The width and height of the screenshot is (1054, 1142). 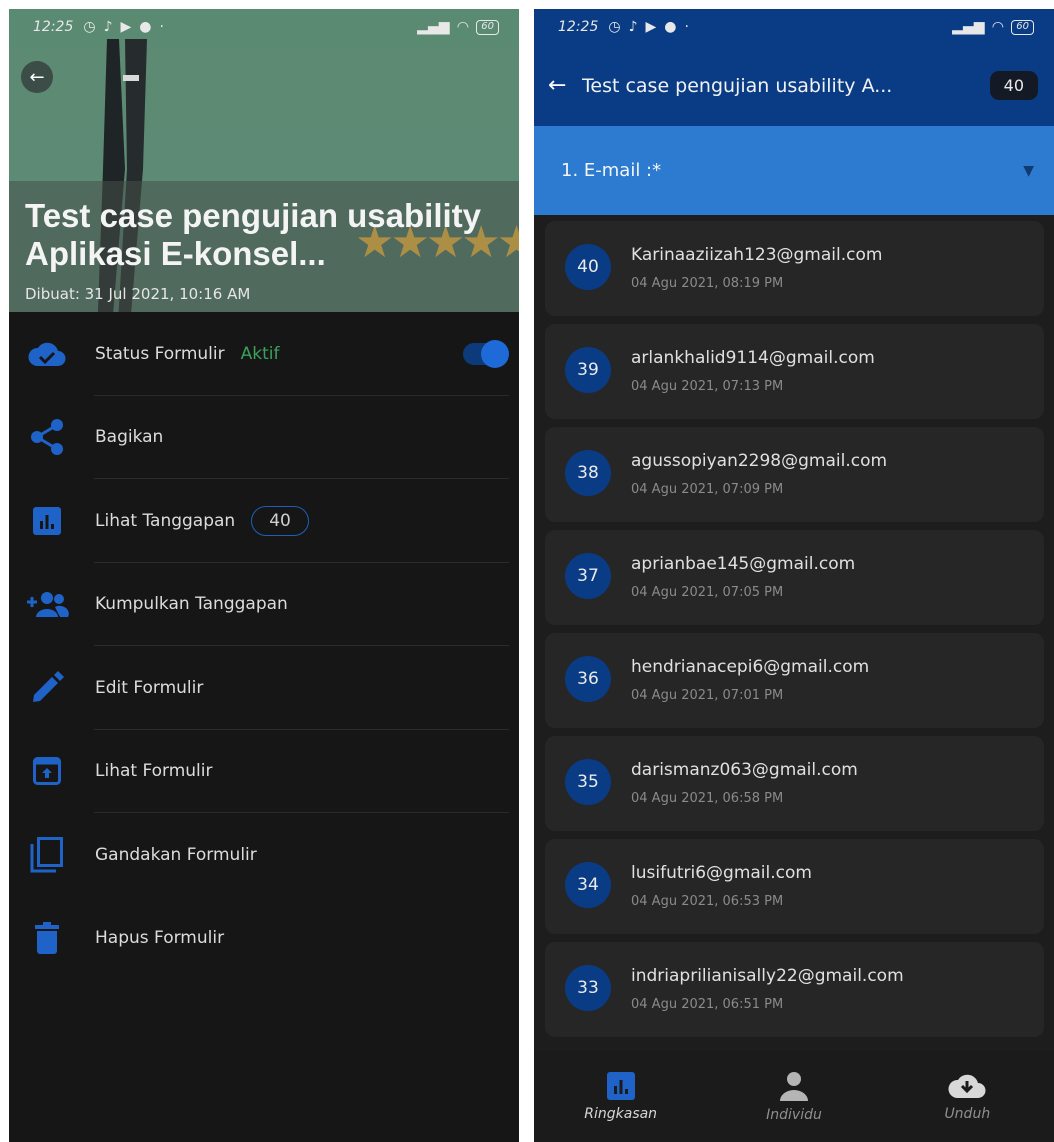 I want to click on response-email: darismanz063@gmail.com, so click(x=744, y=770).